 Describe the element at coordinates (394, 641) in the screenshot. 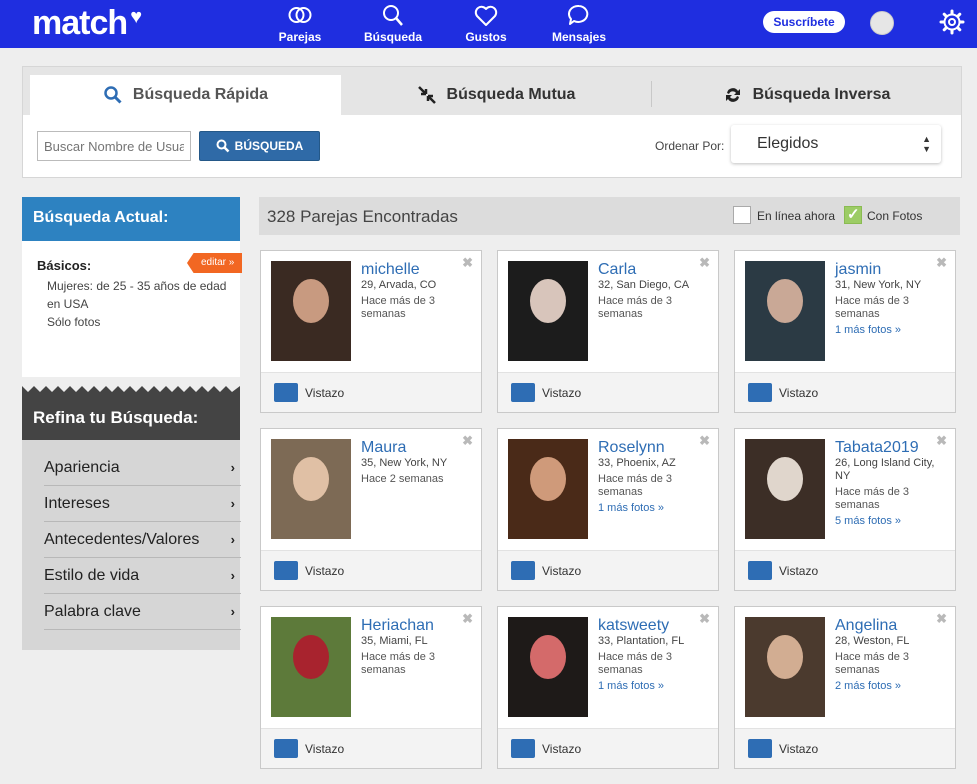

I see `profile-location: 35, Miami, FL` at that location.